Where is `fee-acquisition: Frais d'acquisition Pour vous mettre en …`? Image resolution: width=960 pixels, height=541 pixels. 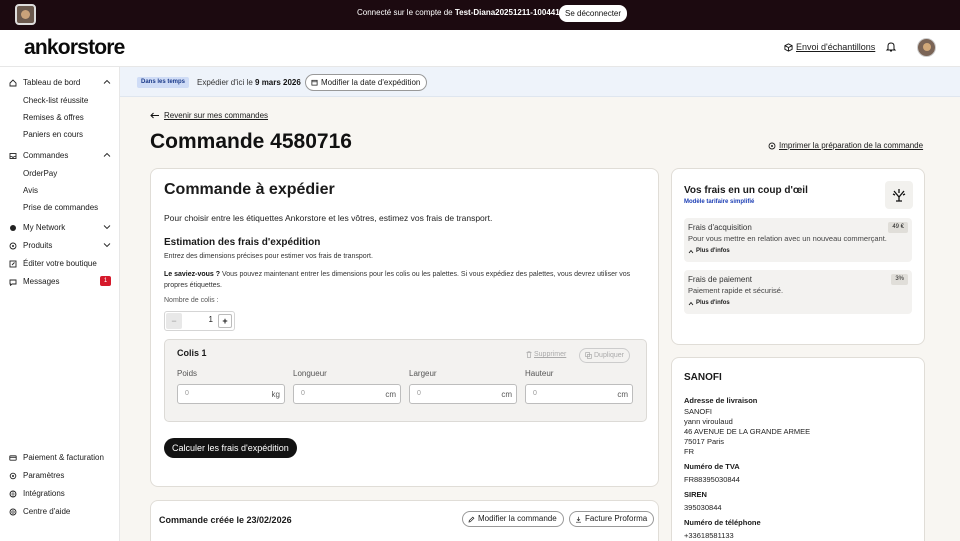 fee-acquisition: Frais d'acquisition Pour vous mettre en … is located at coordinates (798, 240).